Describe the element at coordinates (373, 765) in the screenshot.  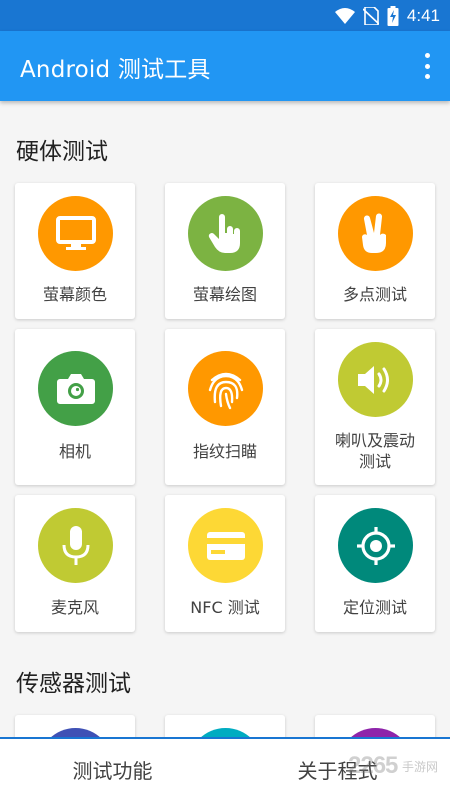
I see `watermark-logo: 2265` at that location.